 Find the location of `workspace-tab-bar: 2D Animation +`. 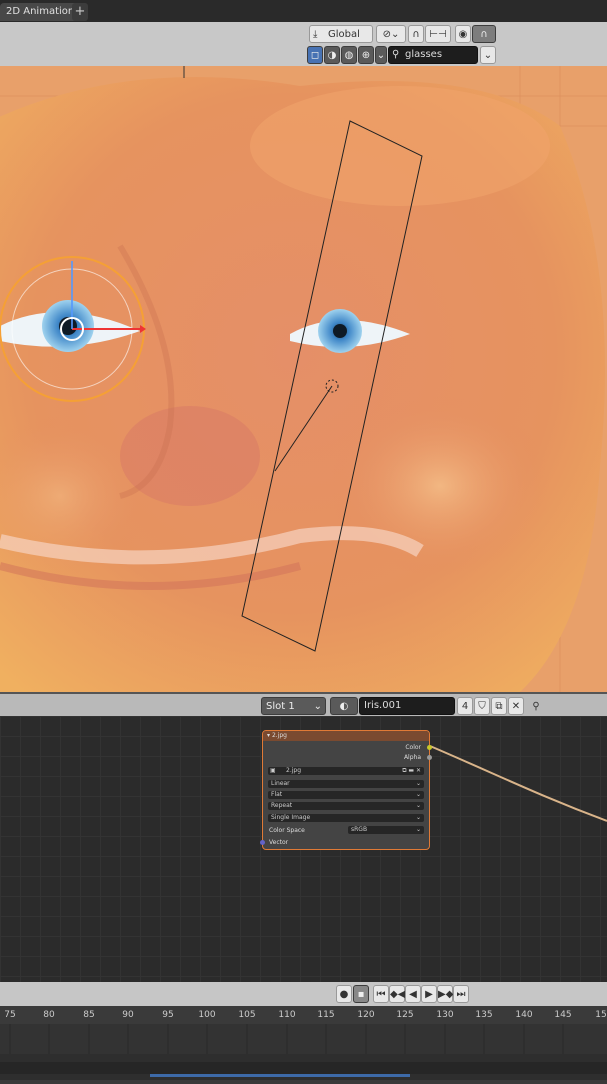

workspace-tab-bar: 2D Animation + is located at coordinates (303, 11).